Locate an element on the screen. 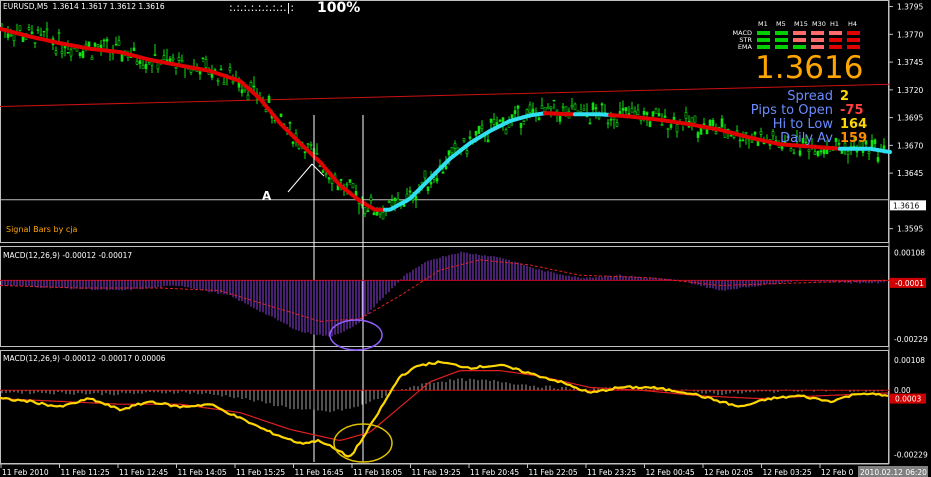 The width and height of the screenshot is (931, 477). x-tick-label: 12 Feb 00:45 is located at coordinates (670, 472).